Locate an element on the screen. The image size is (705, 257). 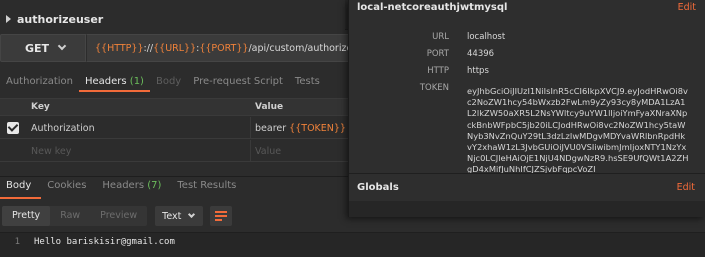
method-label: GET is located at coordinates (37, 48).